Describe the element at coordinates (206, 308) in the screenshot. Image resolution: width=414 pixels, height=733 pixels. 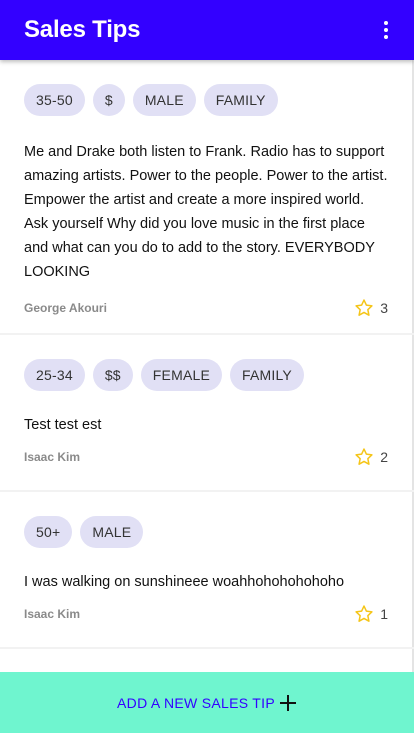
I see `tip-meta: George Akouri 3` at that location.